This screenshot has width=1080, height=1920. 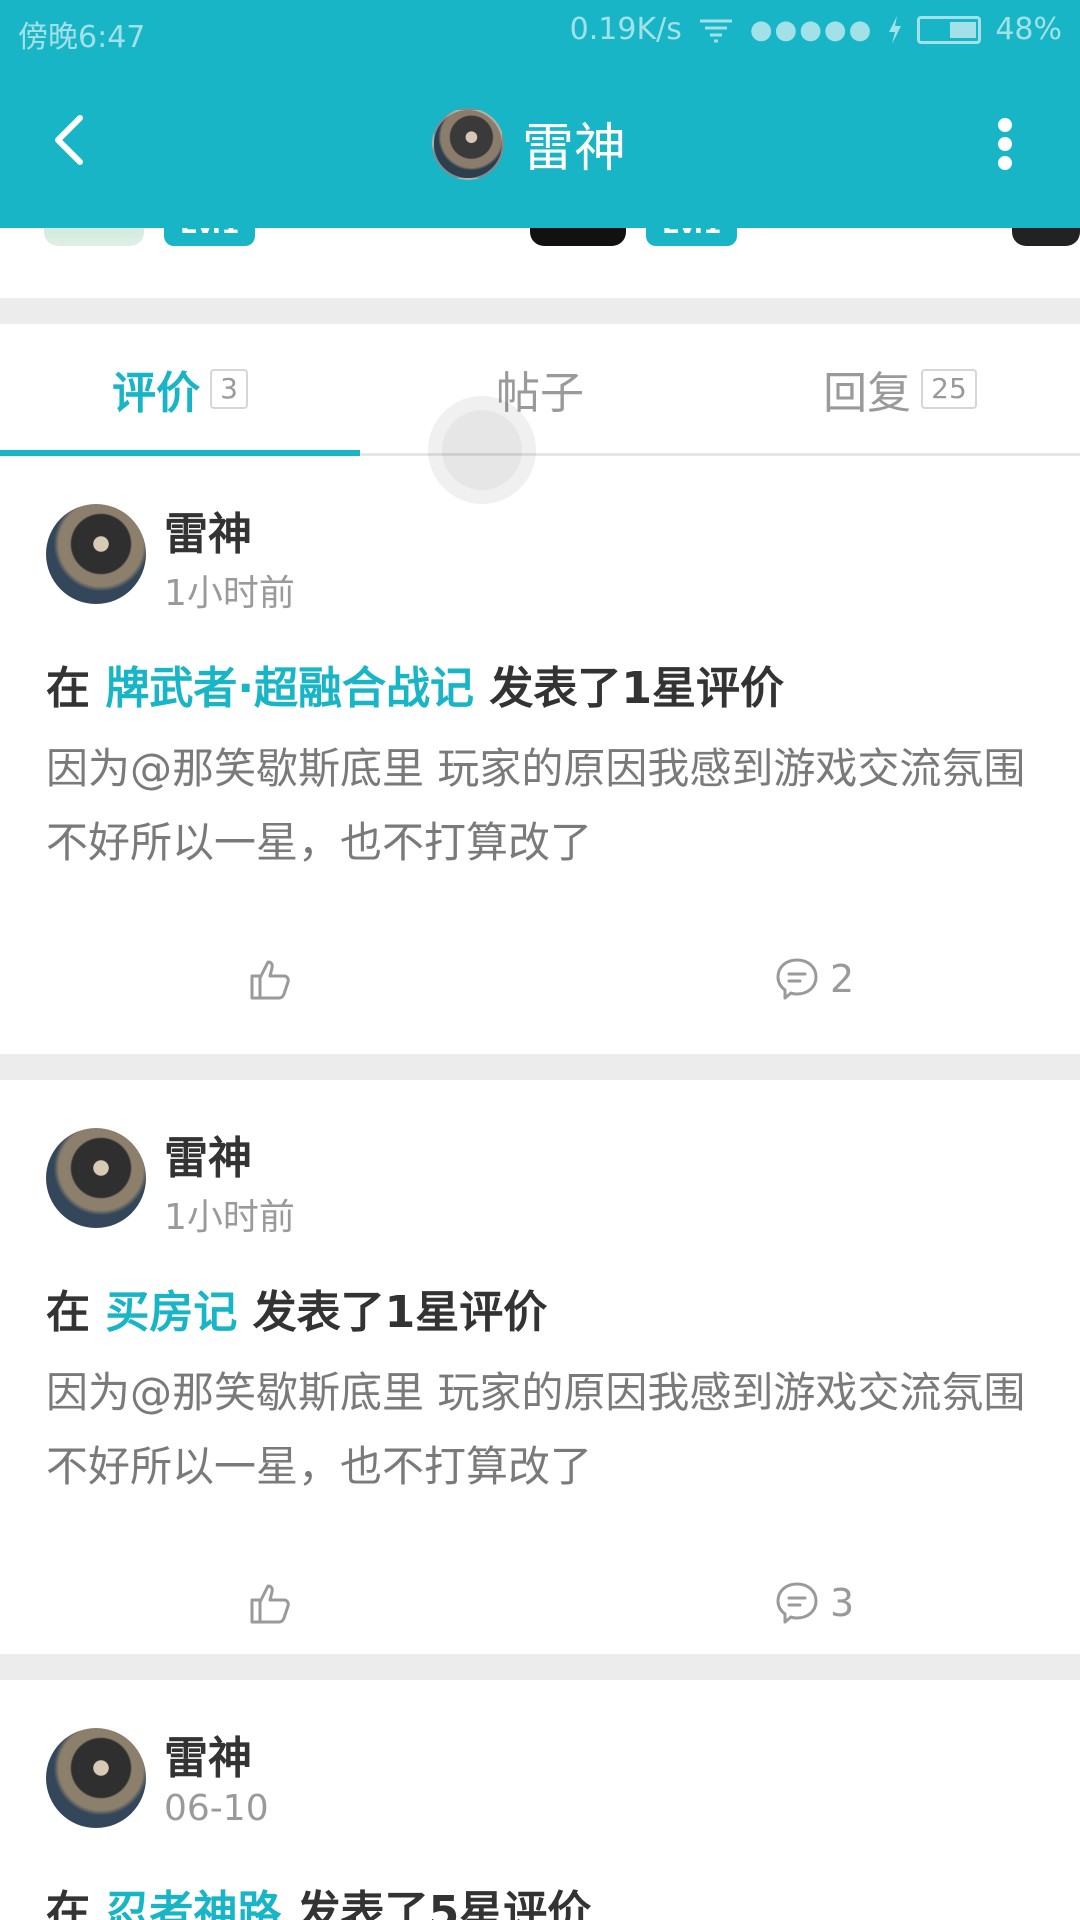 What do you see at coordinates (895, 29) in the screenshot?
I see `charging-icon` at bounding box center [895, 29].